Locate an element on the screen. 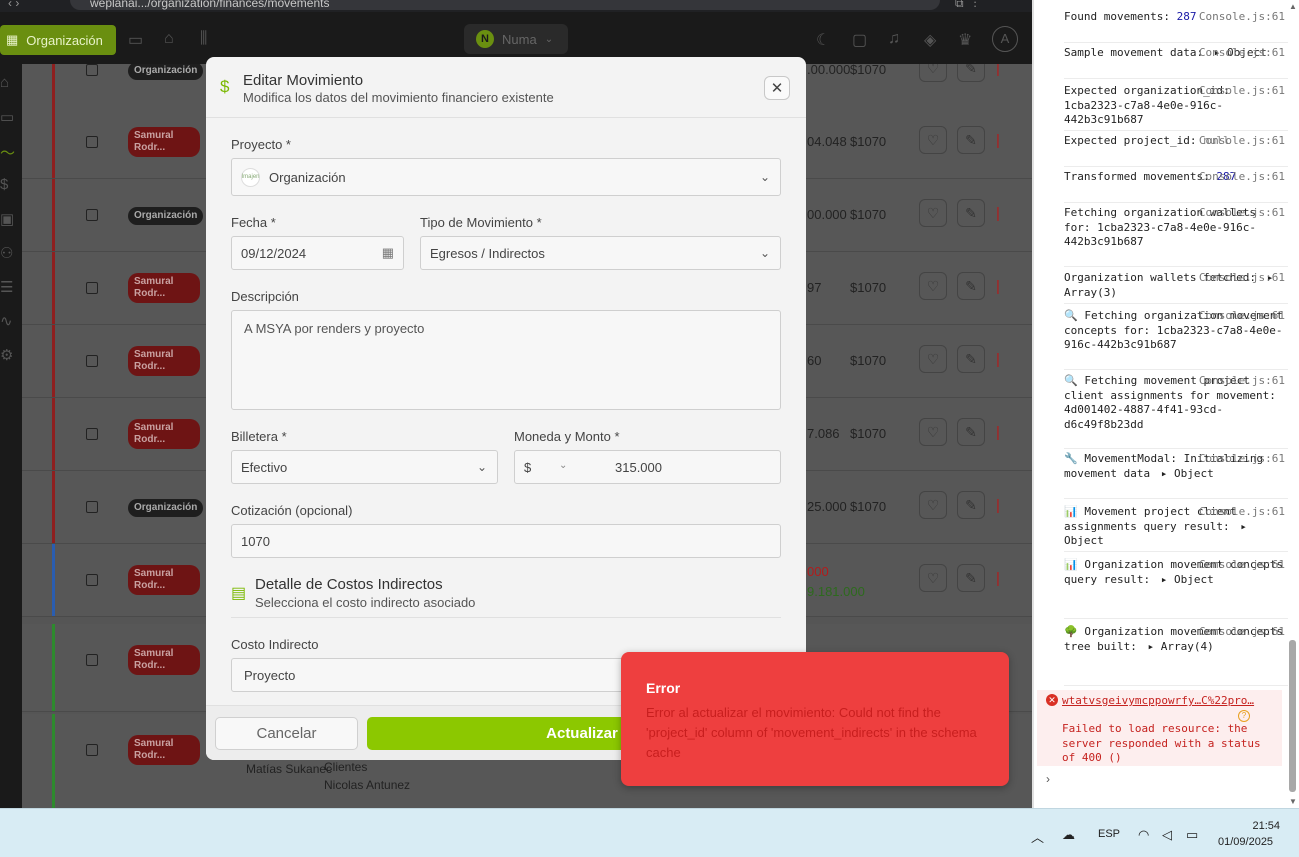 The height and width of the screenshot is (857, 1299). wifi-icon: ◠ is located at coordinates (1143, 835).